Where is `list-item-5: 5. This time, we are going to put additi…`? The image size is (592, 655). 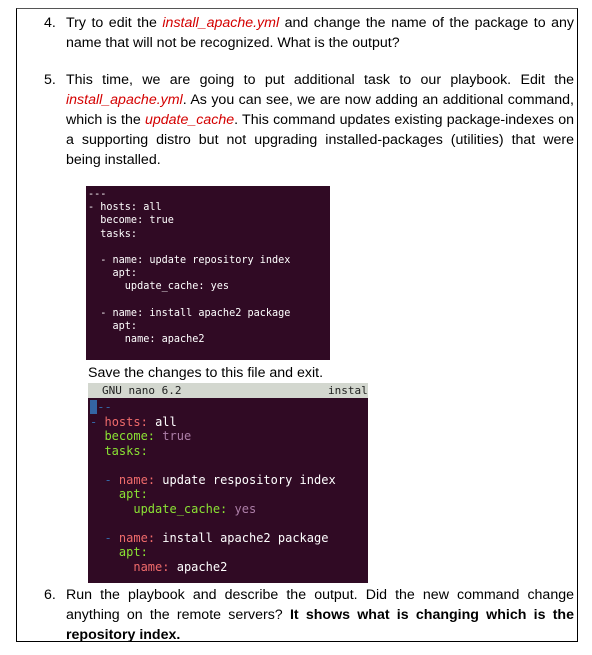
list-item-5: 5. This time, we are going to put additi… is located at coordinates (309, 120).